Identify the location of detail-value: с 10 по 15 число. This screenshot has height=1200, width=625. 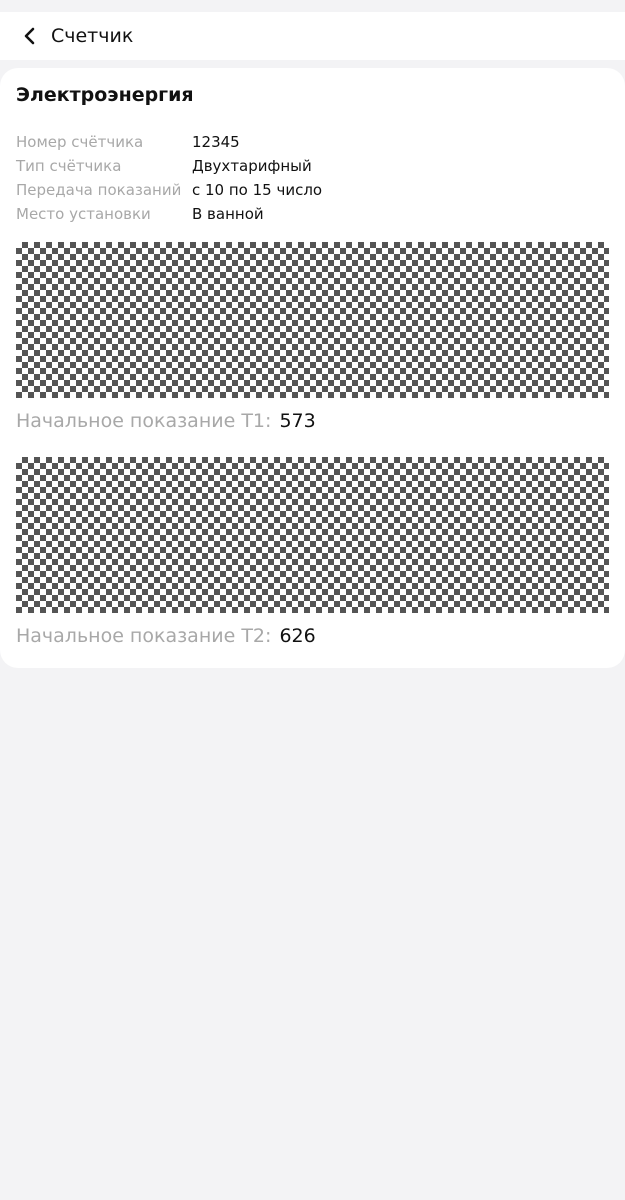
(257, 190).